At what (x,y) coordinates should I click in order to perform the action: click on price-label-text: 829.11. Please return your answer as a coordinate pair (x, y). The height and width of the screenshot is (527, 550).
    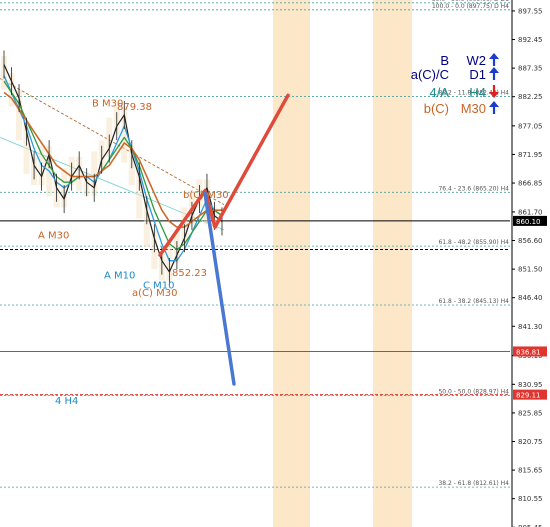
    Looking at the image, I should click on (528, 396).